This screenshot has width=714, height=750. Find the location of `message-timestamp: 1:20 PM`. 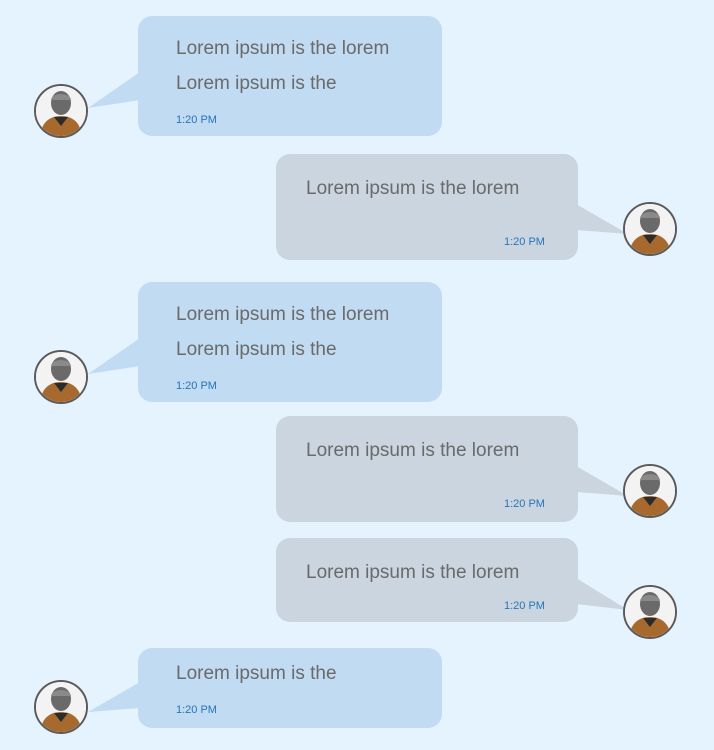

message-timestamp: 1:20 PM is located at coordinates (196, 710).